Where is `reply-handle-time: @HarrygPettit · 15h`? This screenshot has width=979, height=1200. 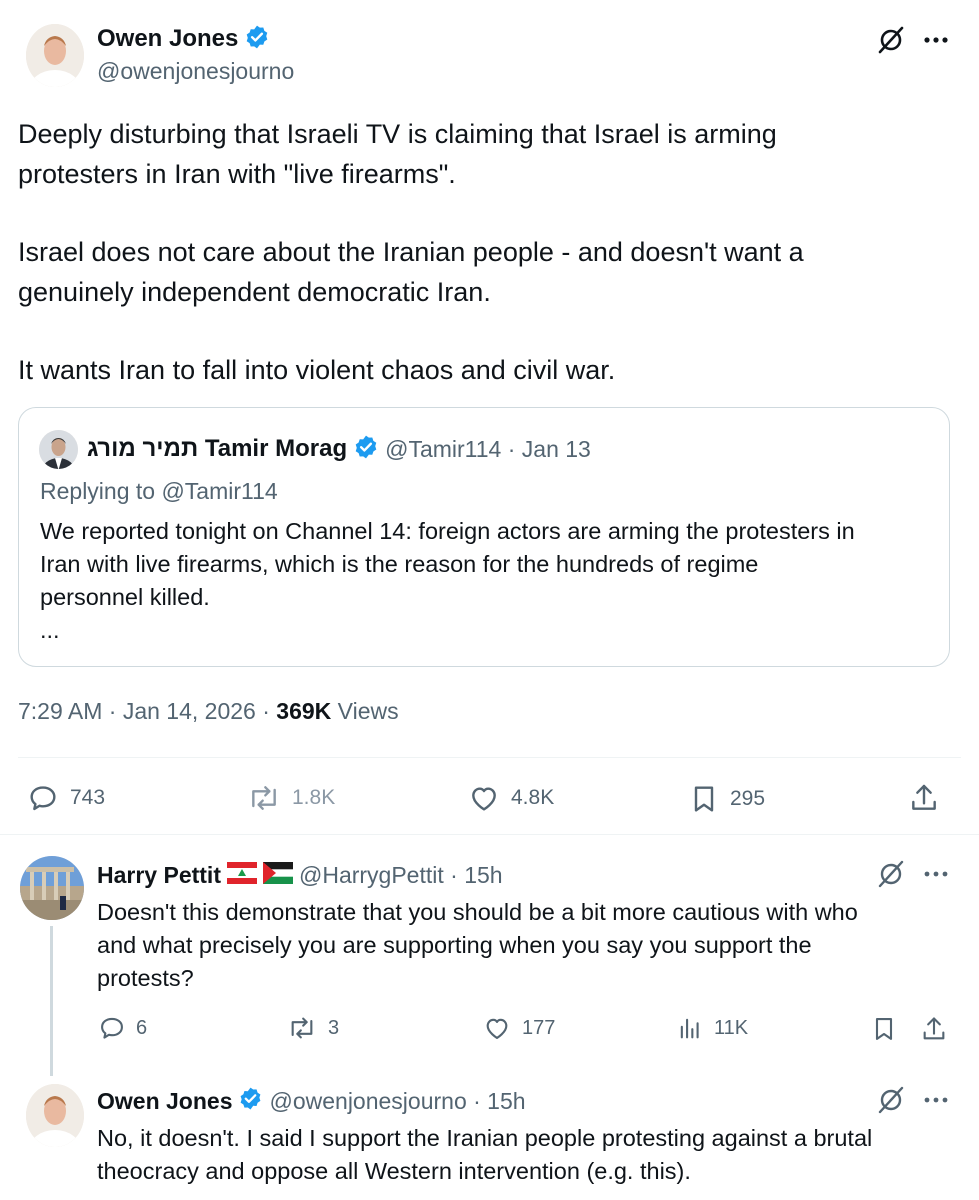 reply-handle-time: @HarrygPettit · 15h is located at coordinates (400, 874).